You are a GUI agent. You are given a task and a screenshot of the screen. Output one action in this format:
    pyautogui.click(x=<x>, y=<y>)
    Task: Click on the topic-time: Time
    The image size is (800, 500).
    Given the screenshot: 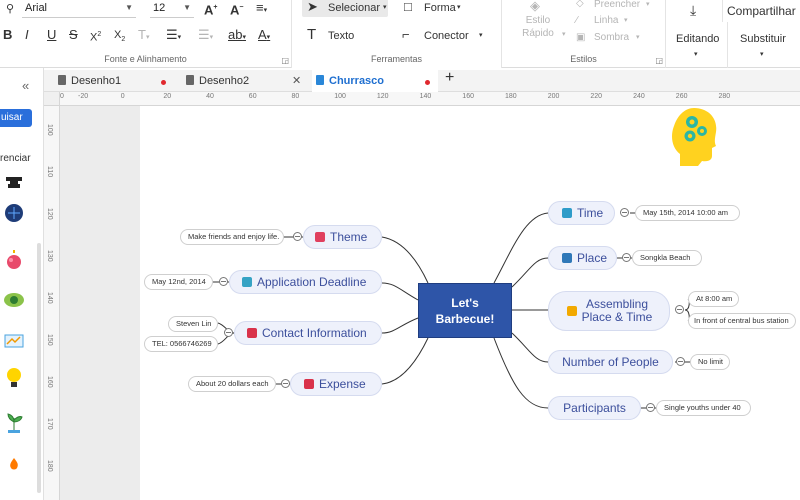 What is the action you would take?
    pyautogui.click(x=581, y=213)
    